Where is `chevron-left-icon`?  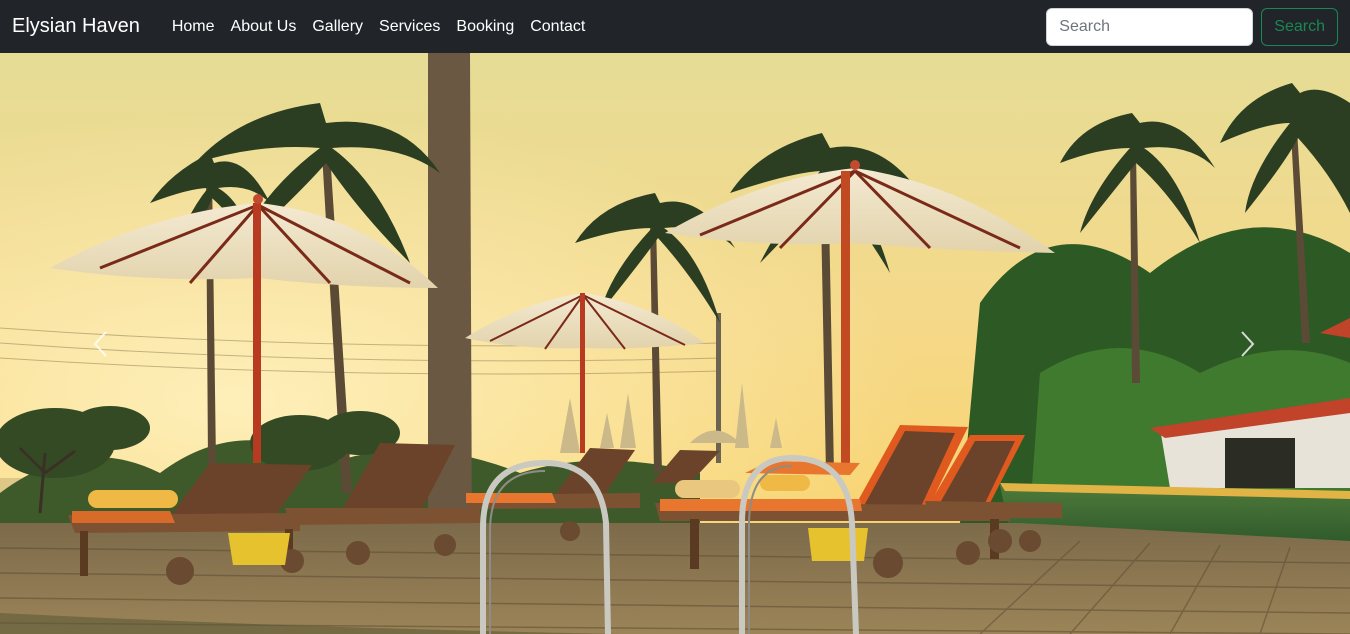
chevron-left-icon is located at coordinates (100, 343).